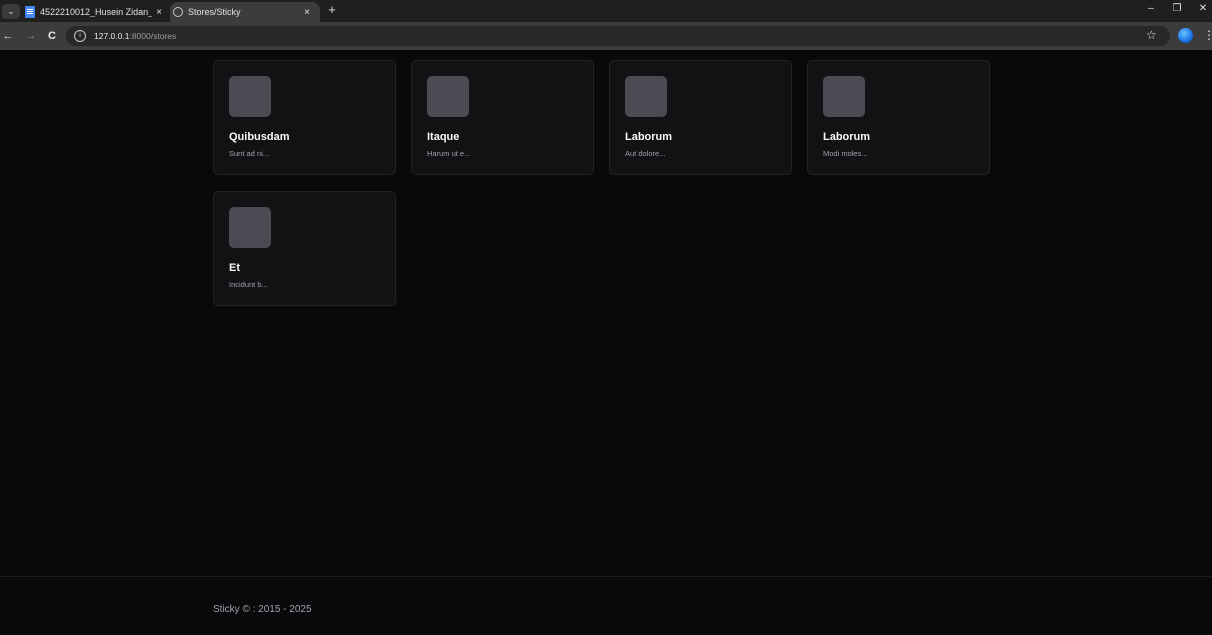  Describe the element at coordinates (214, 12) in the screenshot. I see `tab-title: Stores/Sticky` at that location.